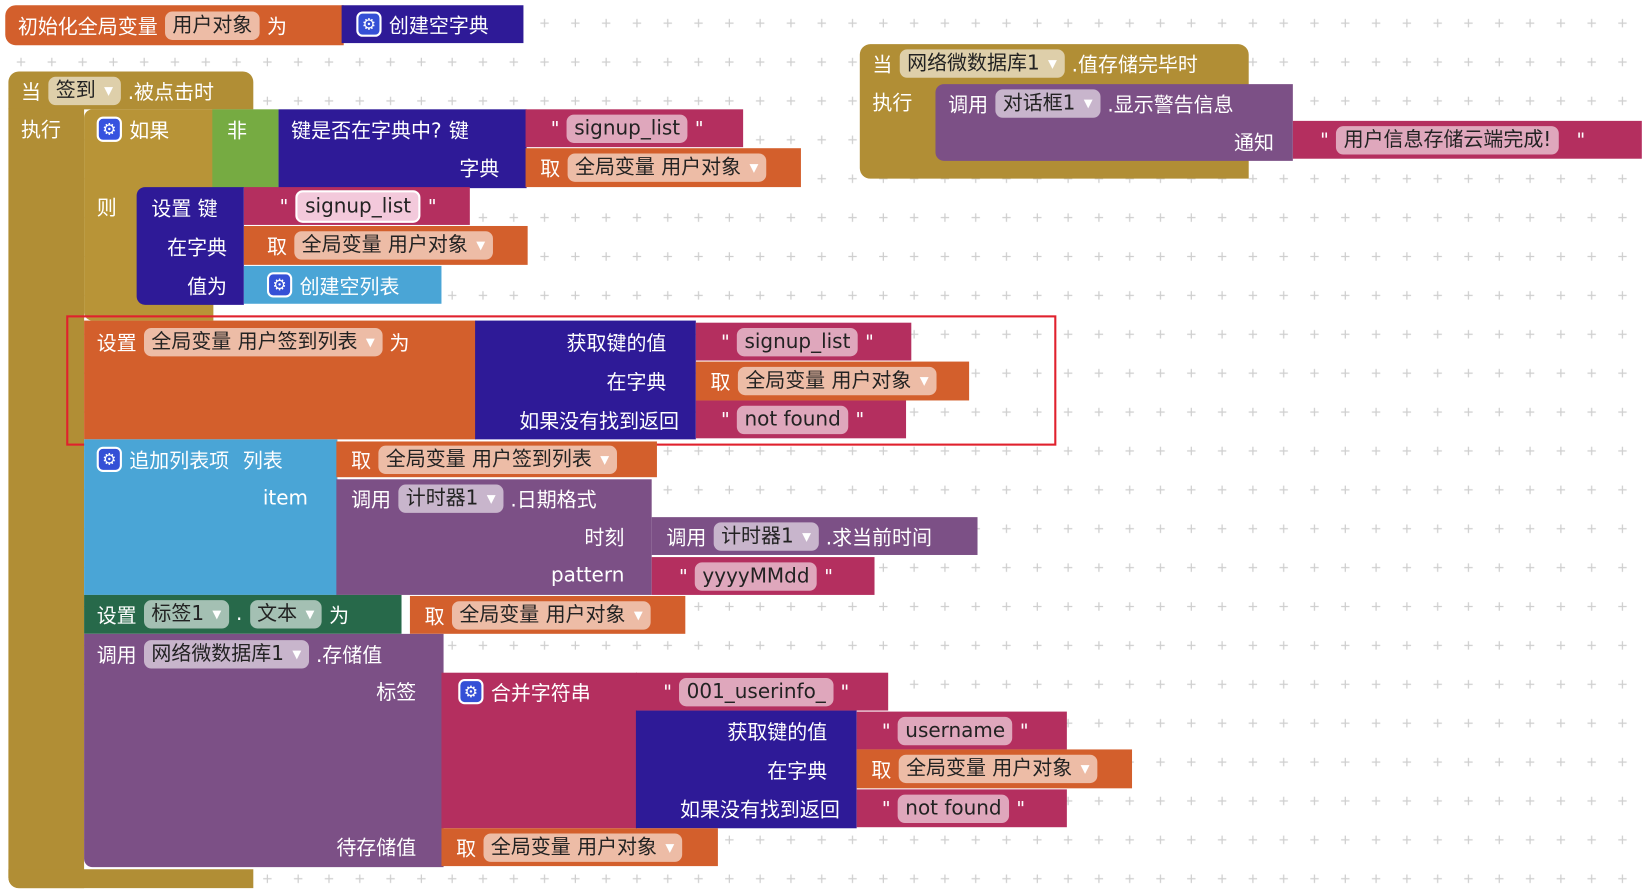 The height and width of the screenshot is (892, 1645). What do you see at coordinates (46, 498) in the screenshot?
I see `click-event-body: 执行` at bounding box center [46, 498].